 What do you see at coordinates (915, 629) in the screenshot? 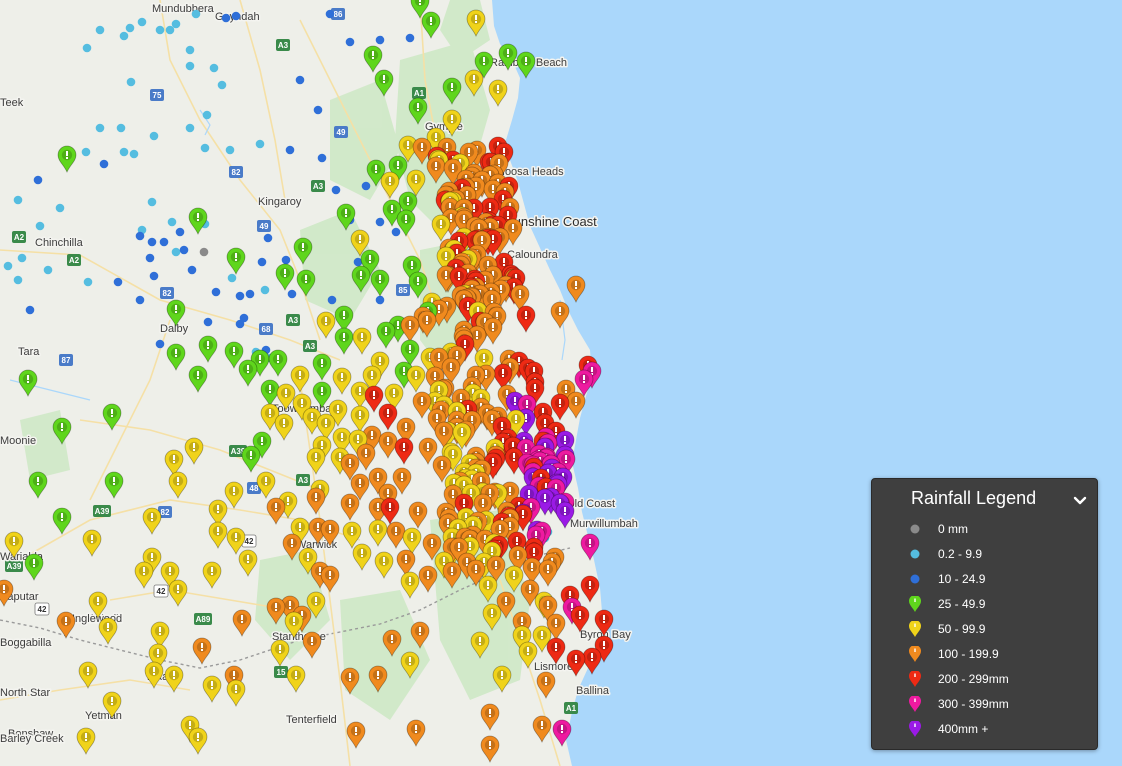
I see `legend-pin-icon` at bounding box center [915, 629].